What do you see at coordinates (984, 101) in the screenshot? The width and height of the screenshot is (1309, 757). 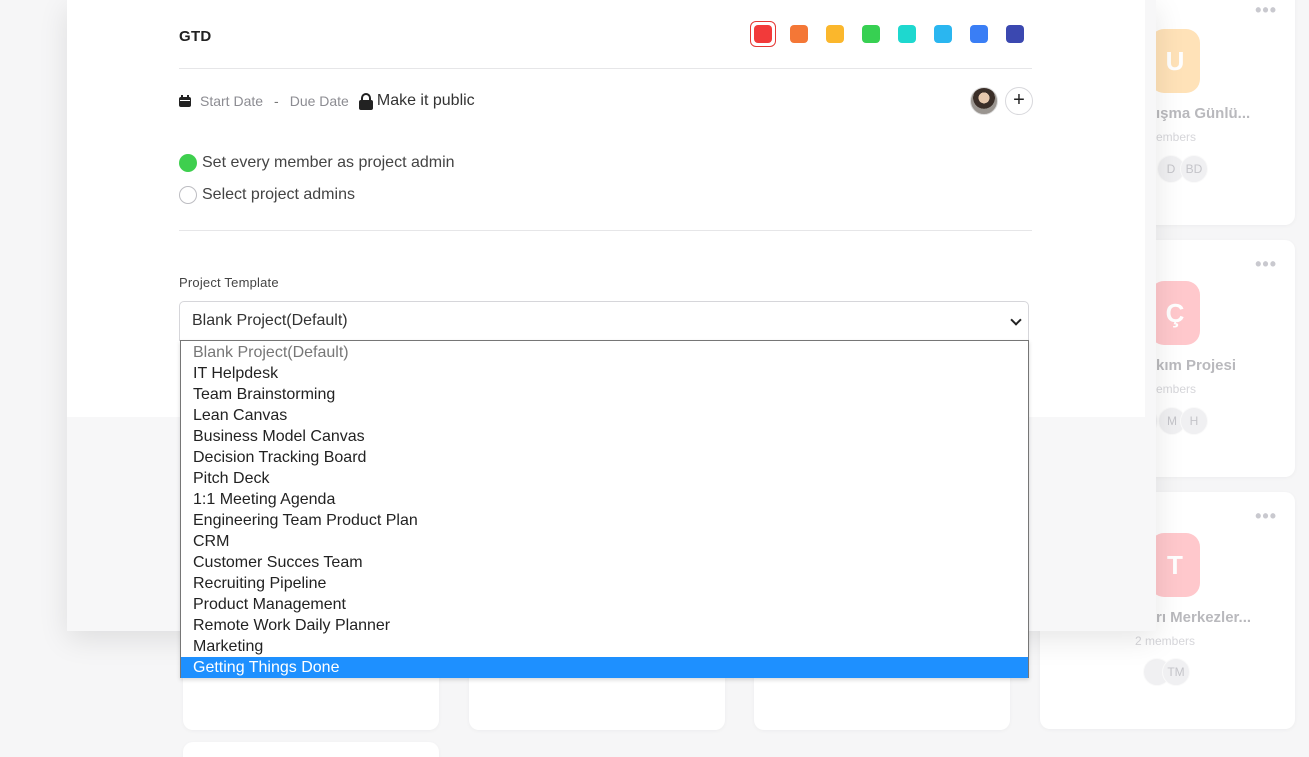 I see `avatar` at bounding box center [984, 101].